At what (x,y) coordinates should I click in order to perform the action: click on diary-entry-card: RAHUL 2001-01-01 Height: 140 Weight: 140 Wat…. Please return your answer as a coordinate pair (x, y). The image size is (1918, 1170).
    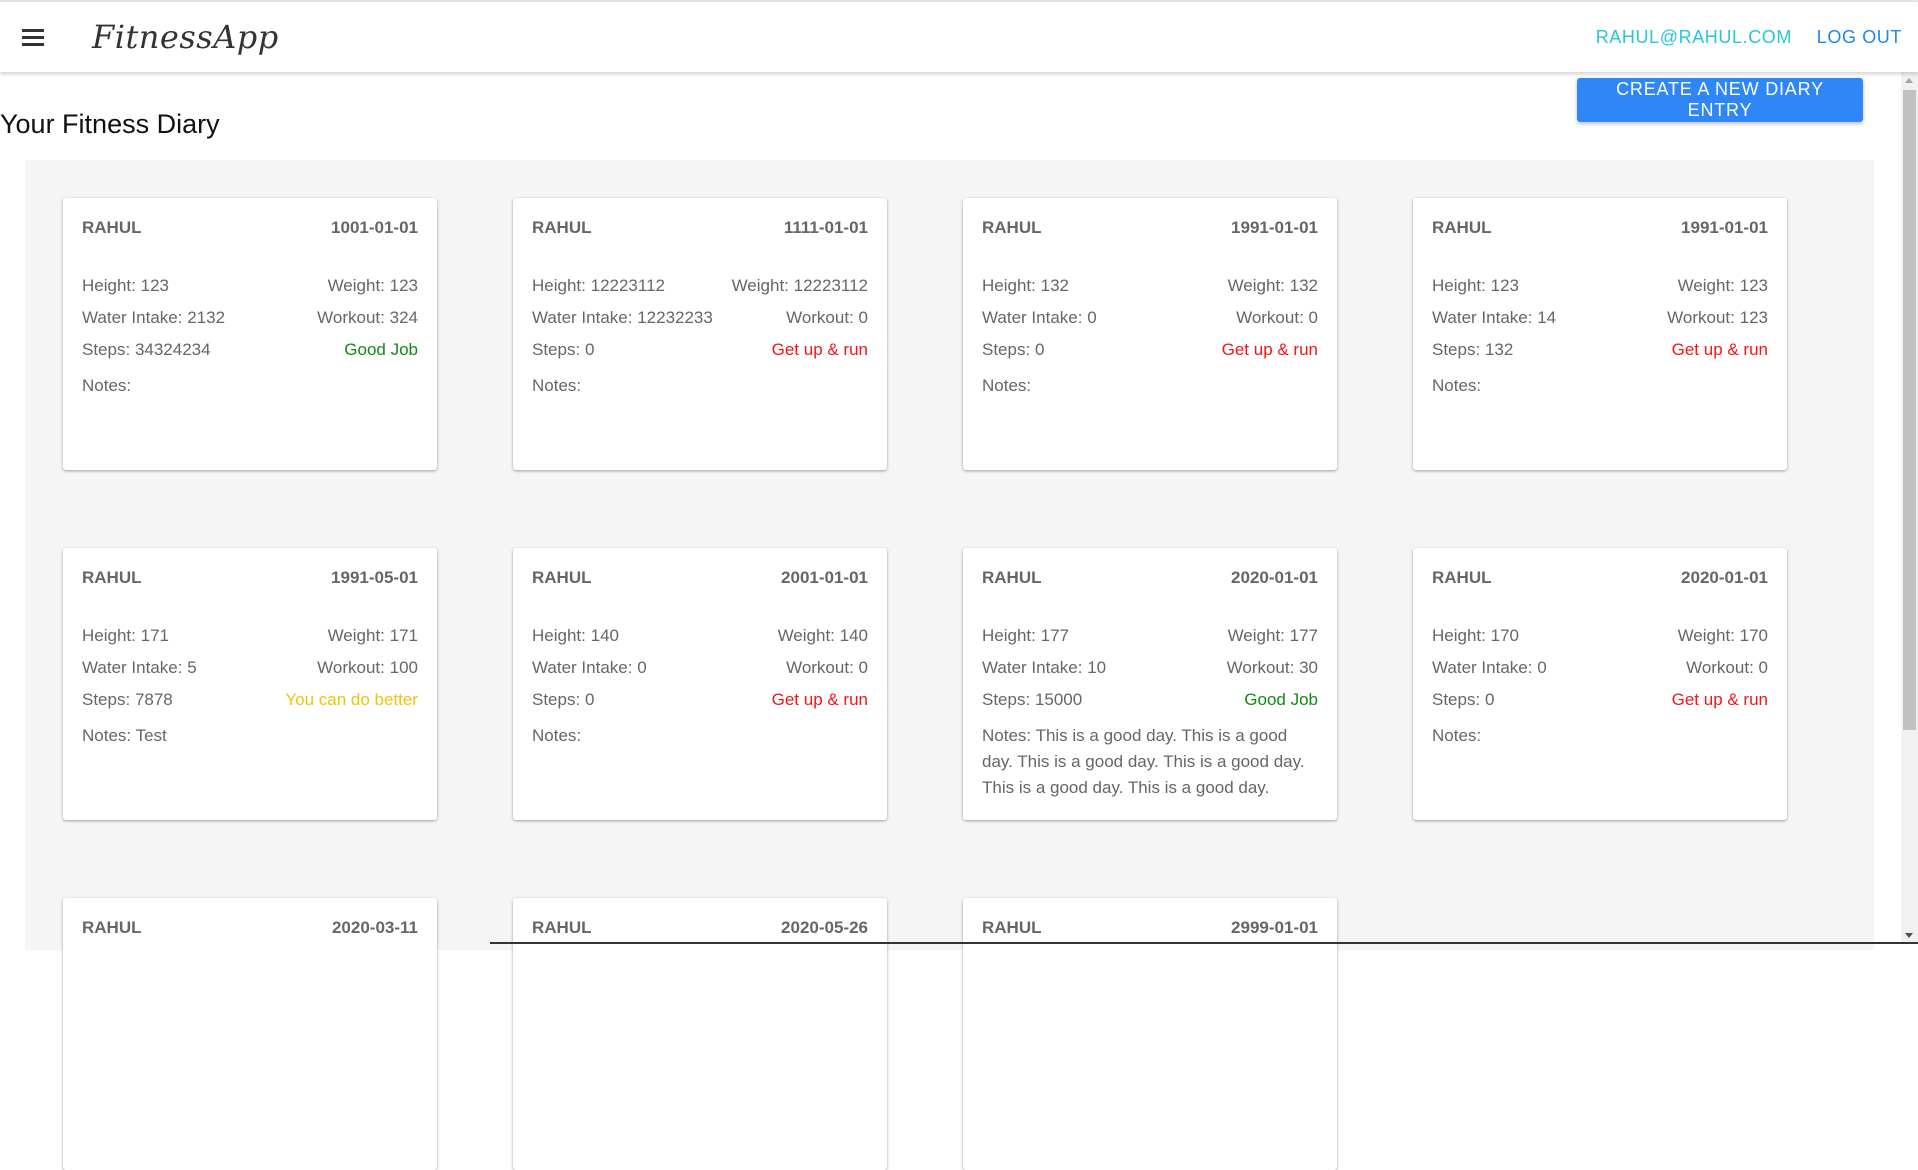
    Looking at the image, I should click on (700, 684).